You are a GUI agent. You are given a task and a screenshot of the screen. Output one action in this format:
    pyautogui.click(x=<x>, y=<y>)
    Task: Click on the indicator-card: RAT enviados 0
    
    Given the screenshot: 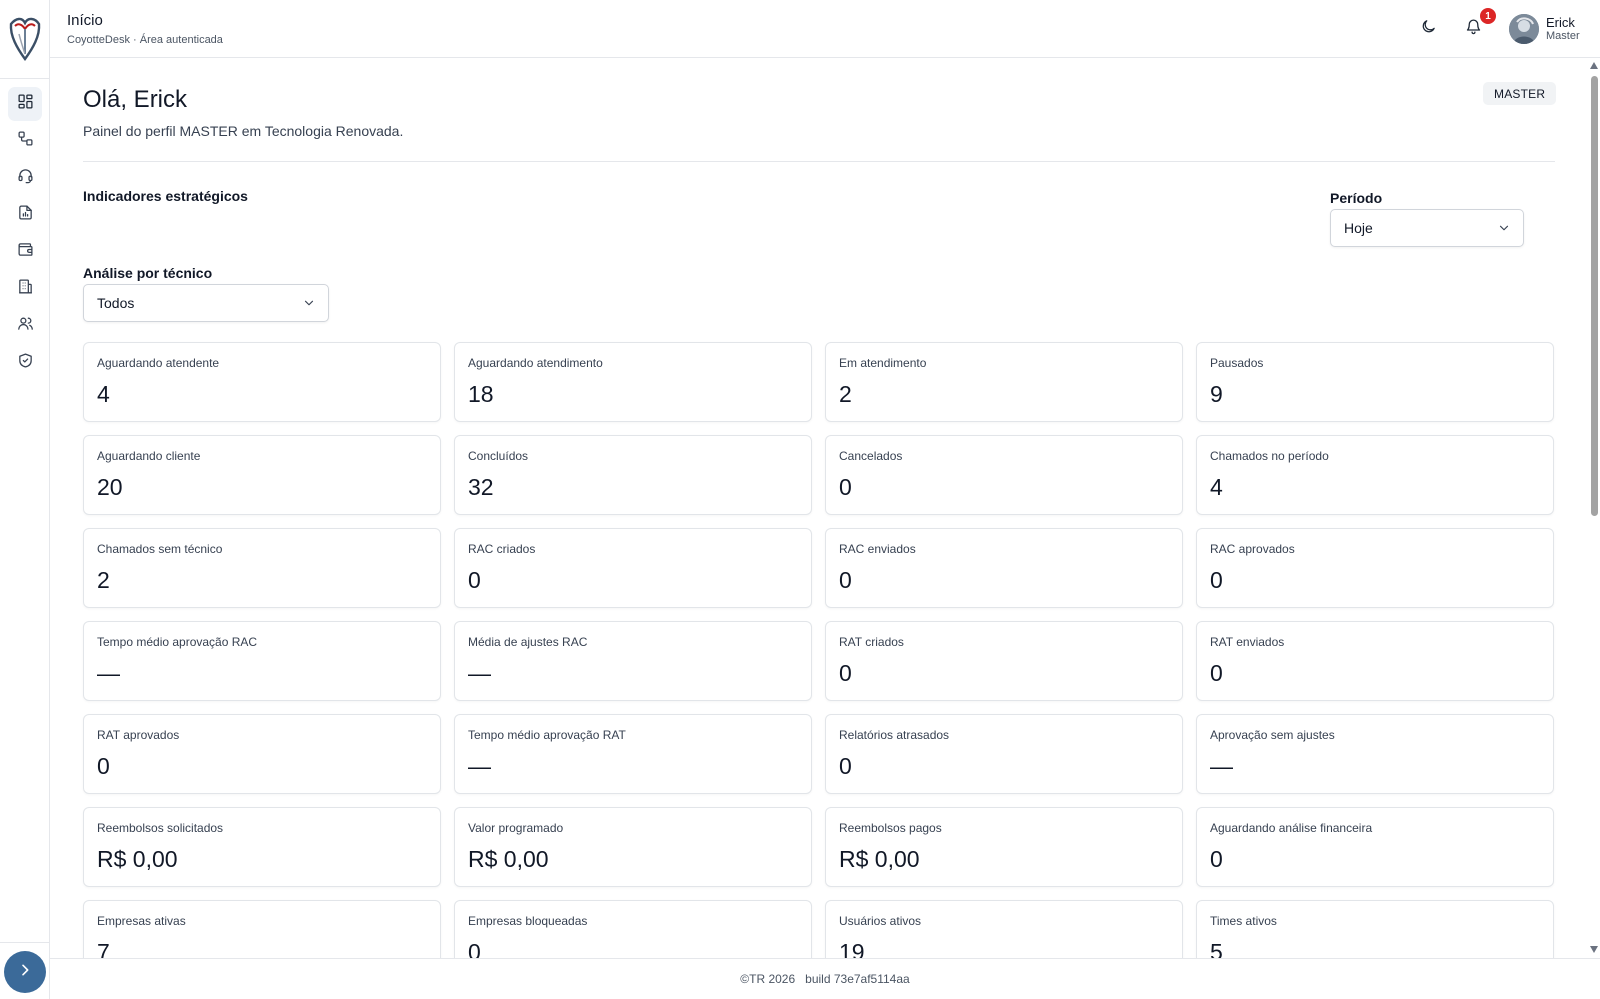 What is the action you would take?
    pyautogui.click(x=1375, y=661)
    